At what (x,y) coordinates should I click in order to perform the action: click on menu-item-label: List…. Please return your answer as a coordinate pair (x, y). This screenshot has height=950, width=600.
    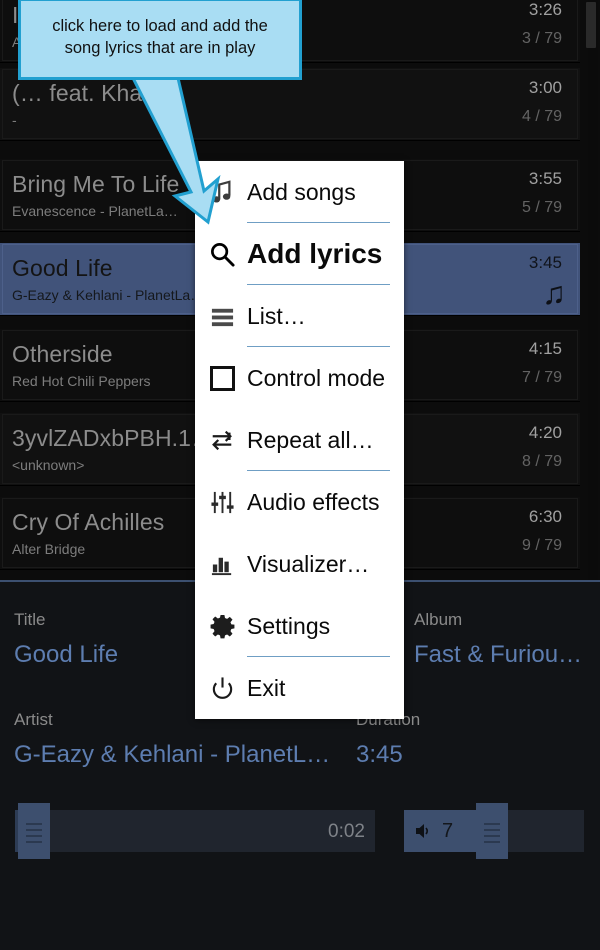
    Looking at the image, I should click on (276, 315).